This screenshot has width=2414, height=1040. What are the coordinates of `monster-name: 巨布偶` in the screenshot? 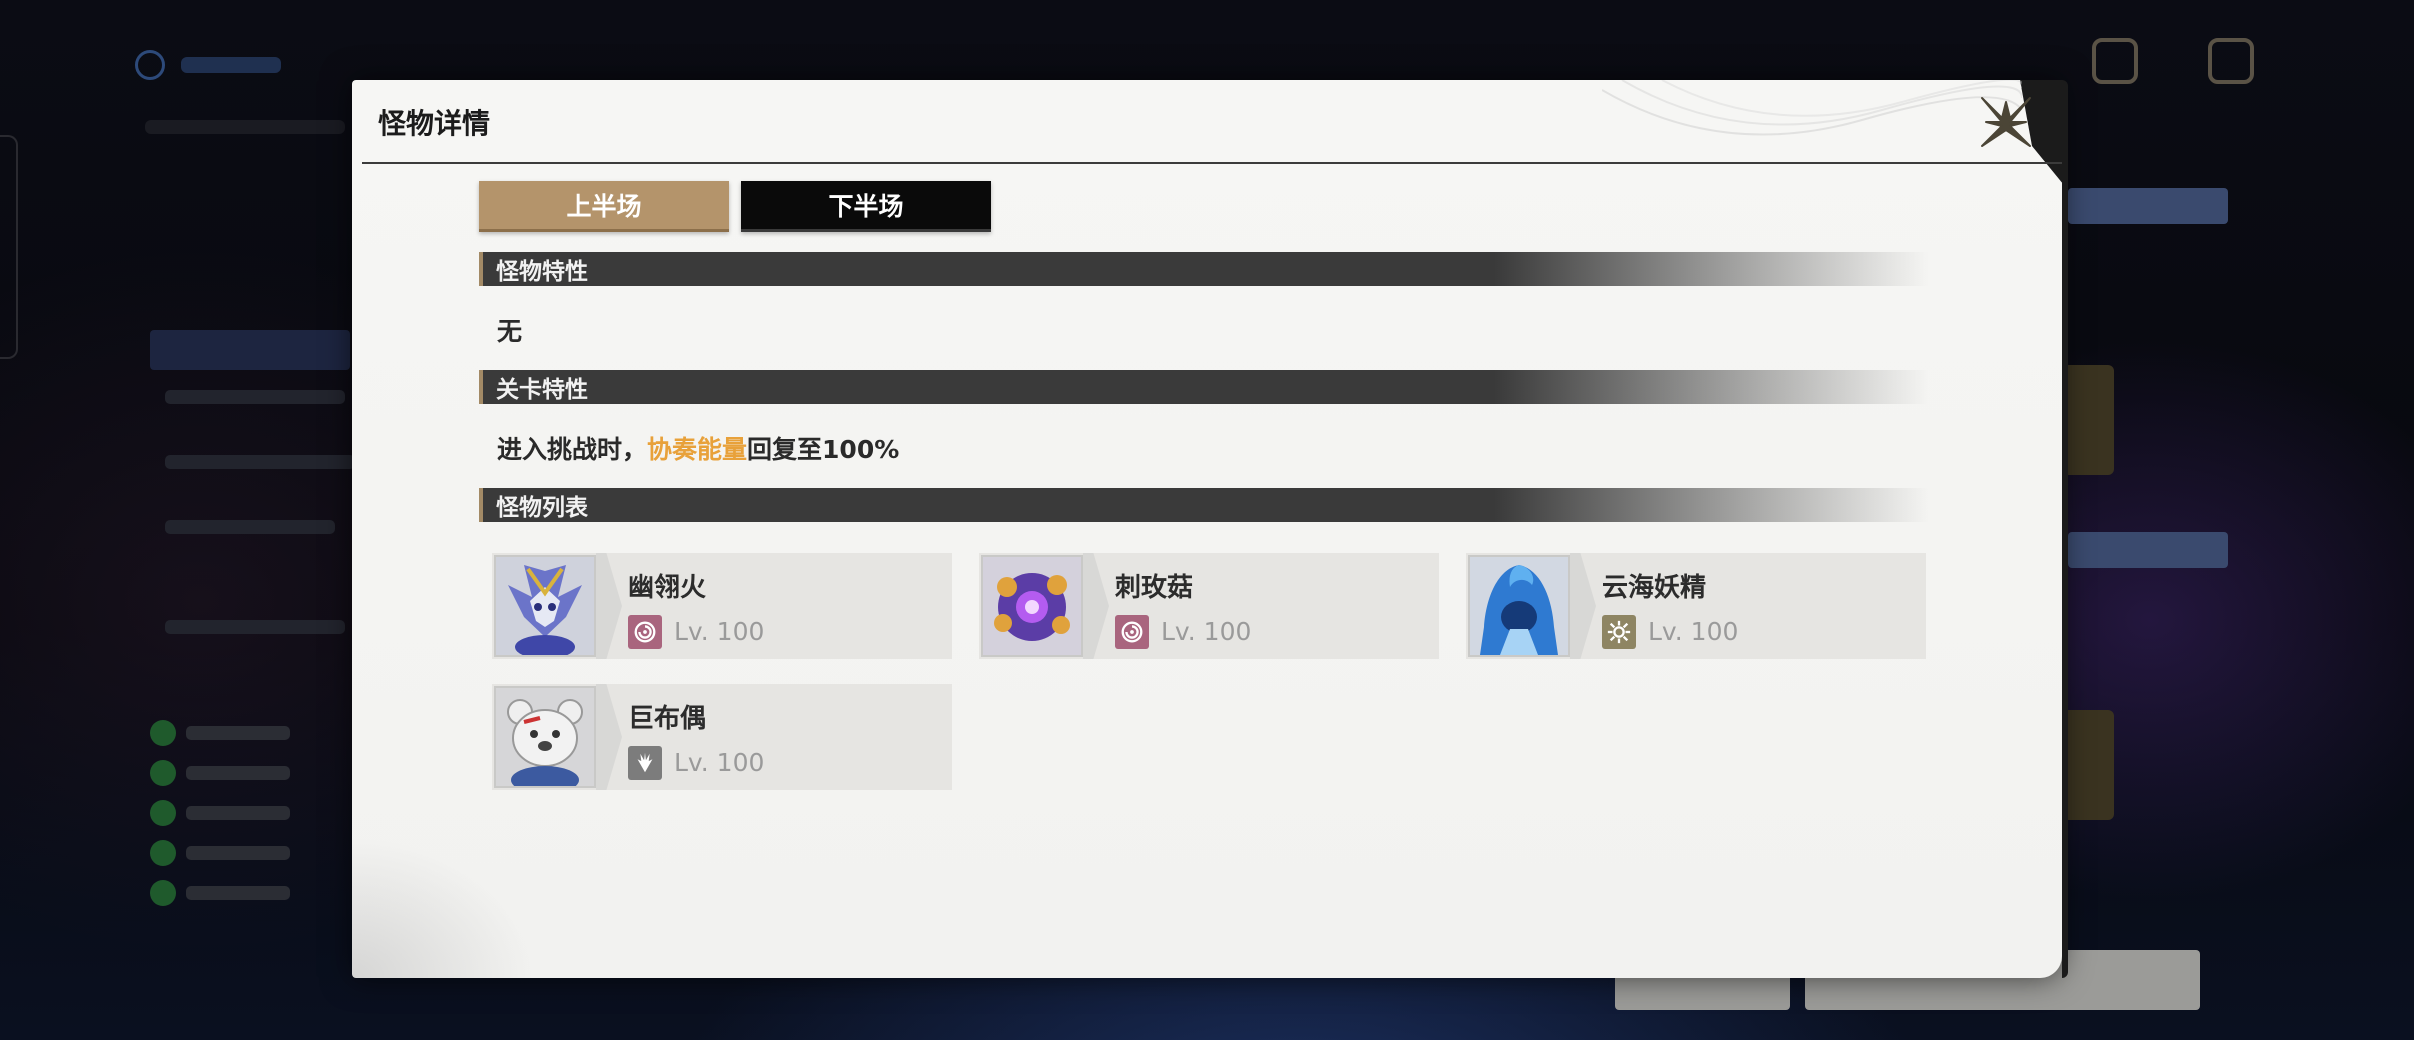 It's located at (667, 719).